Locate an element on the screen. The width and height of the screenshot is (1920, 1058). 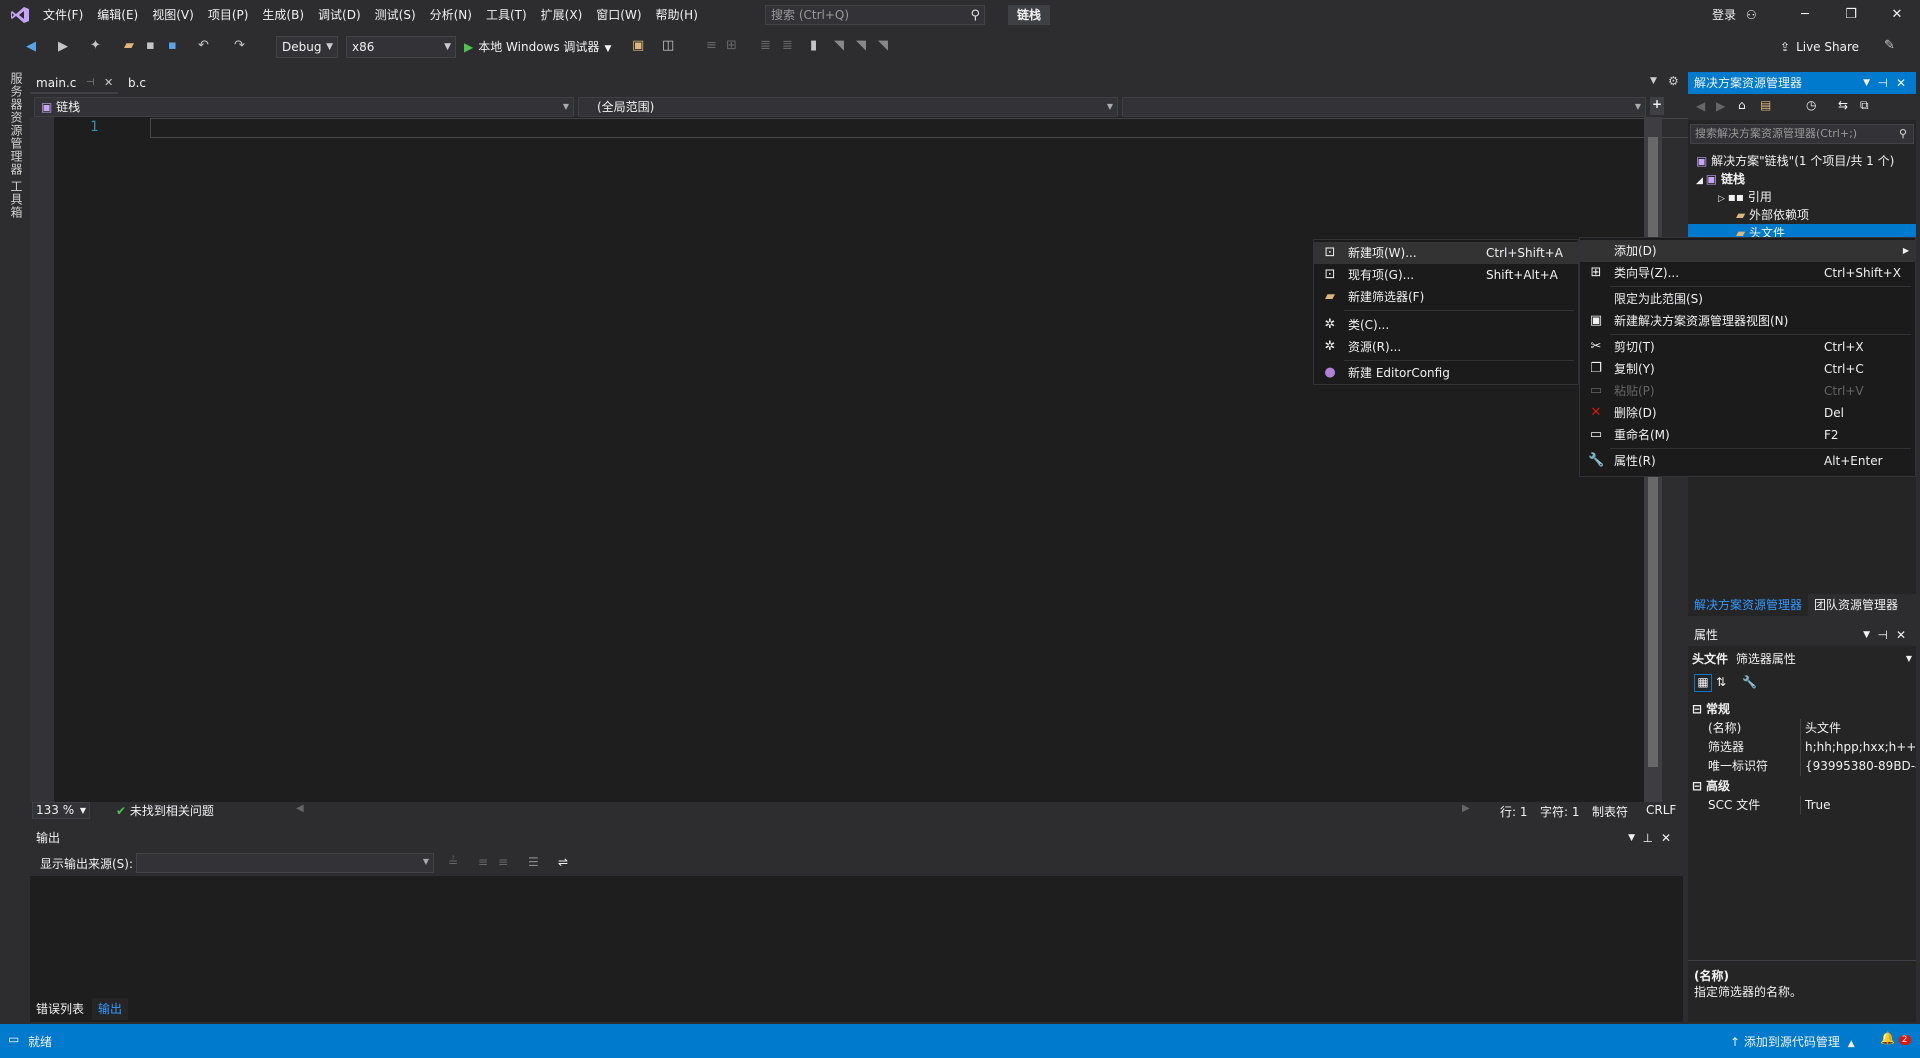
undo-icon: ↶ is located at coordinates (203, 45).